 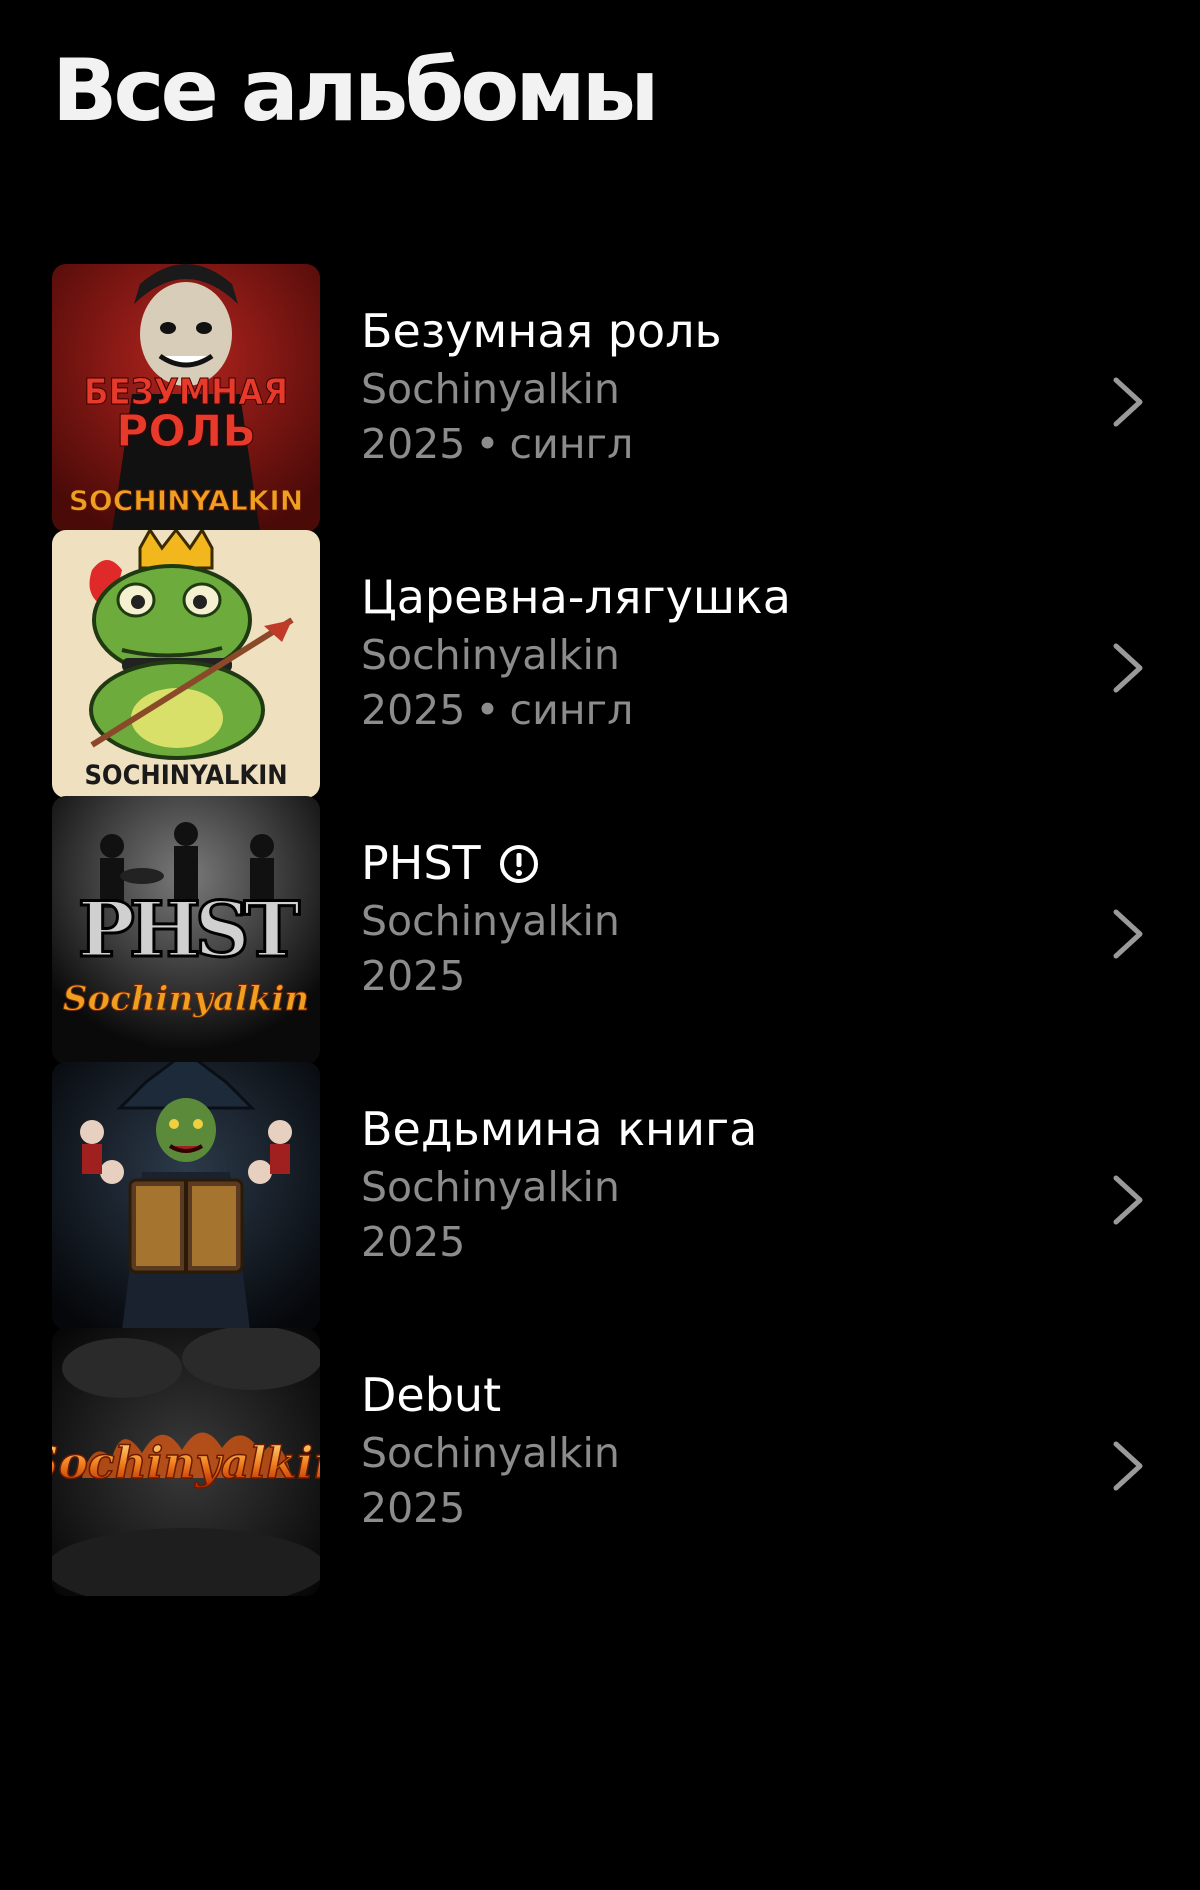 I want to click on svg-text: РОЛЬ, so click(x=186, y=431).